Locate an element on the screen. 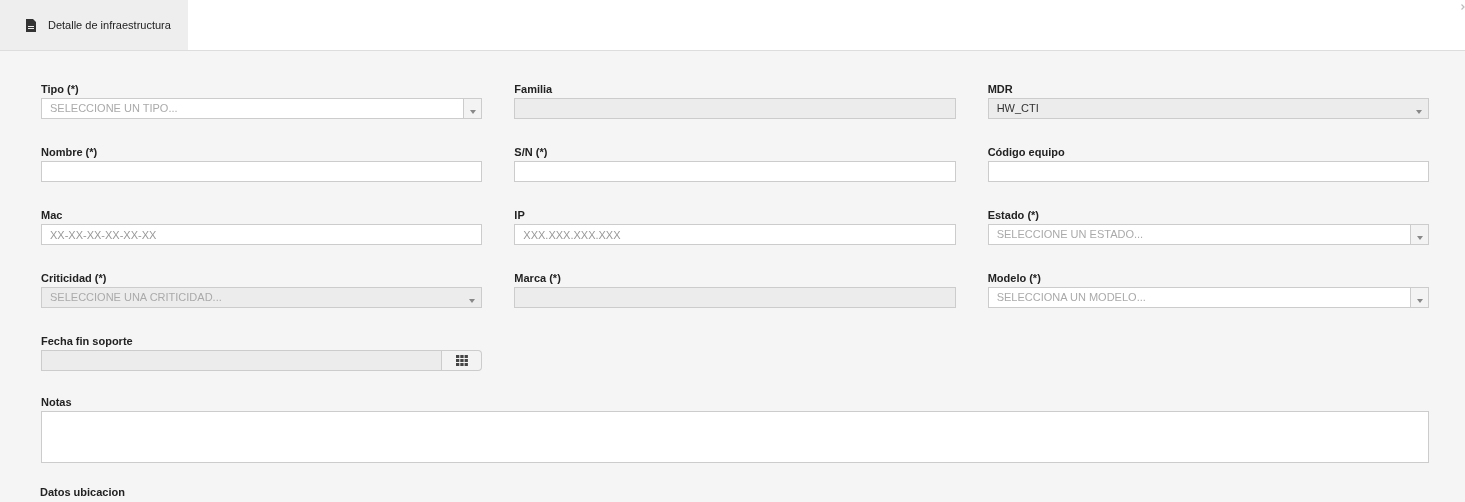 This screenshot has height=502, width=1465. chevron-icon is located at coordinates (1463, 7).